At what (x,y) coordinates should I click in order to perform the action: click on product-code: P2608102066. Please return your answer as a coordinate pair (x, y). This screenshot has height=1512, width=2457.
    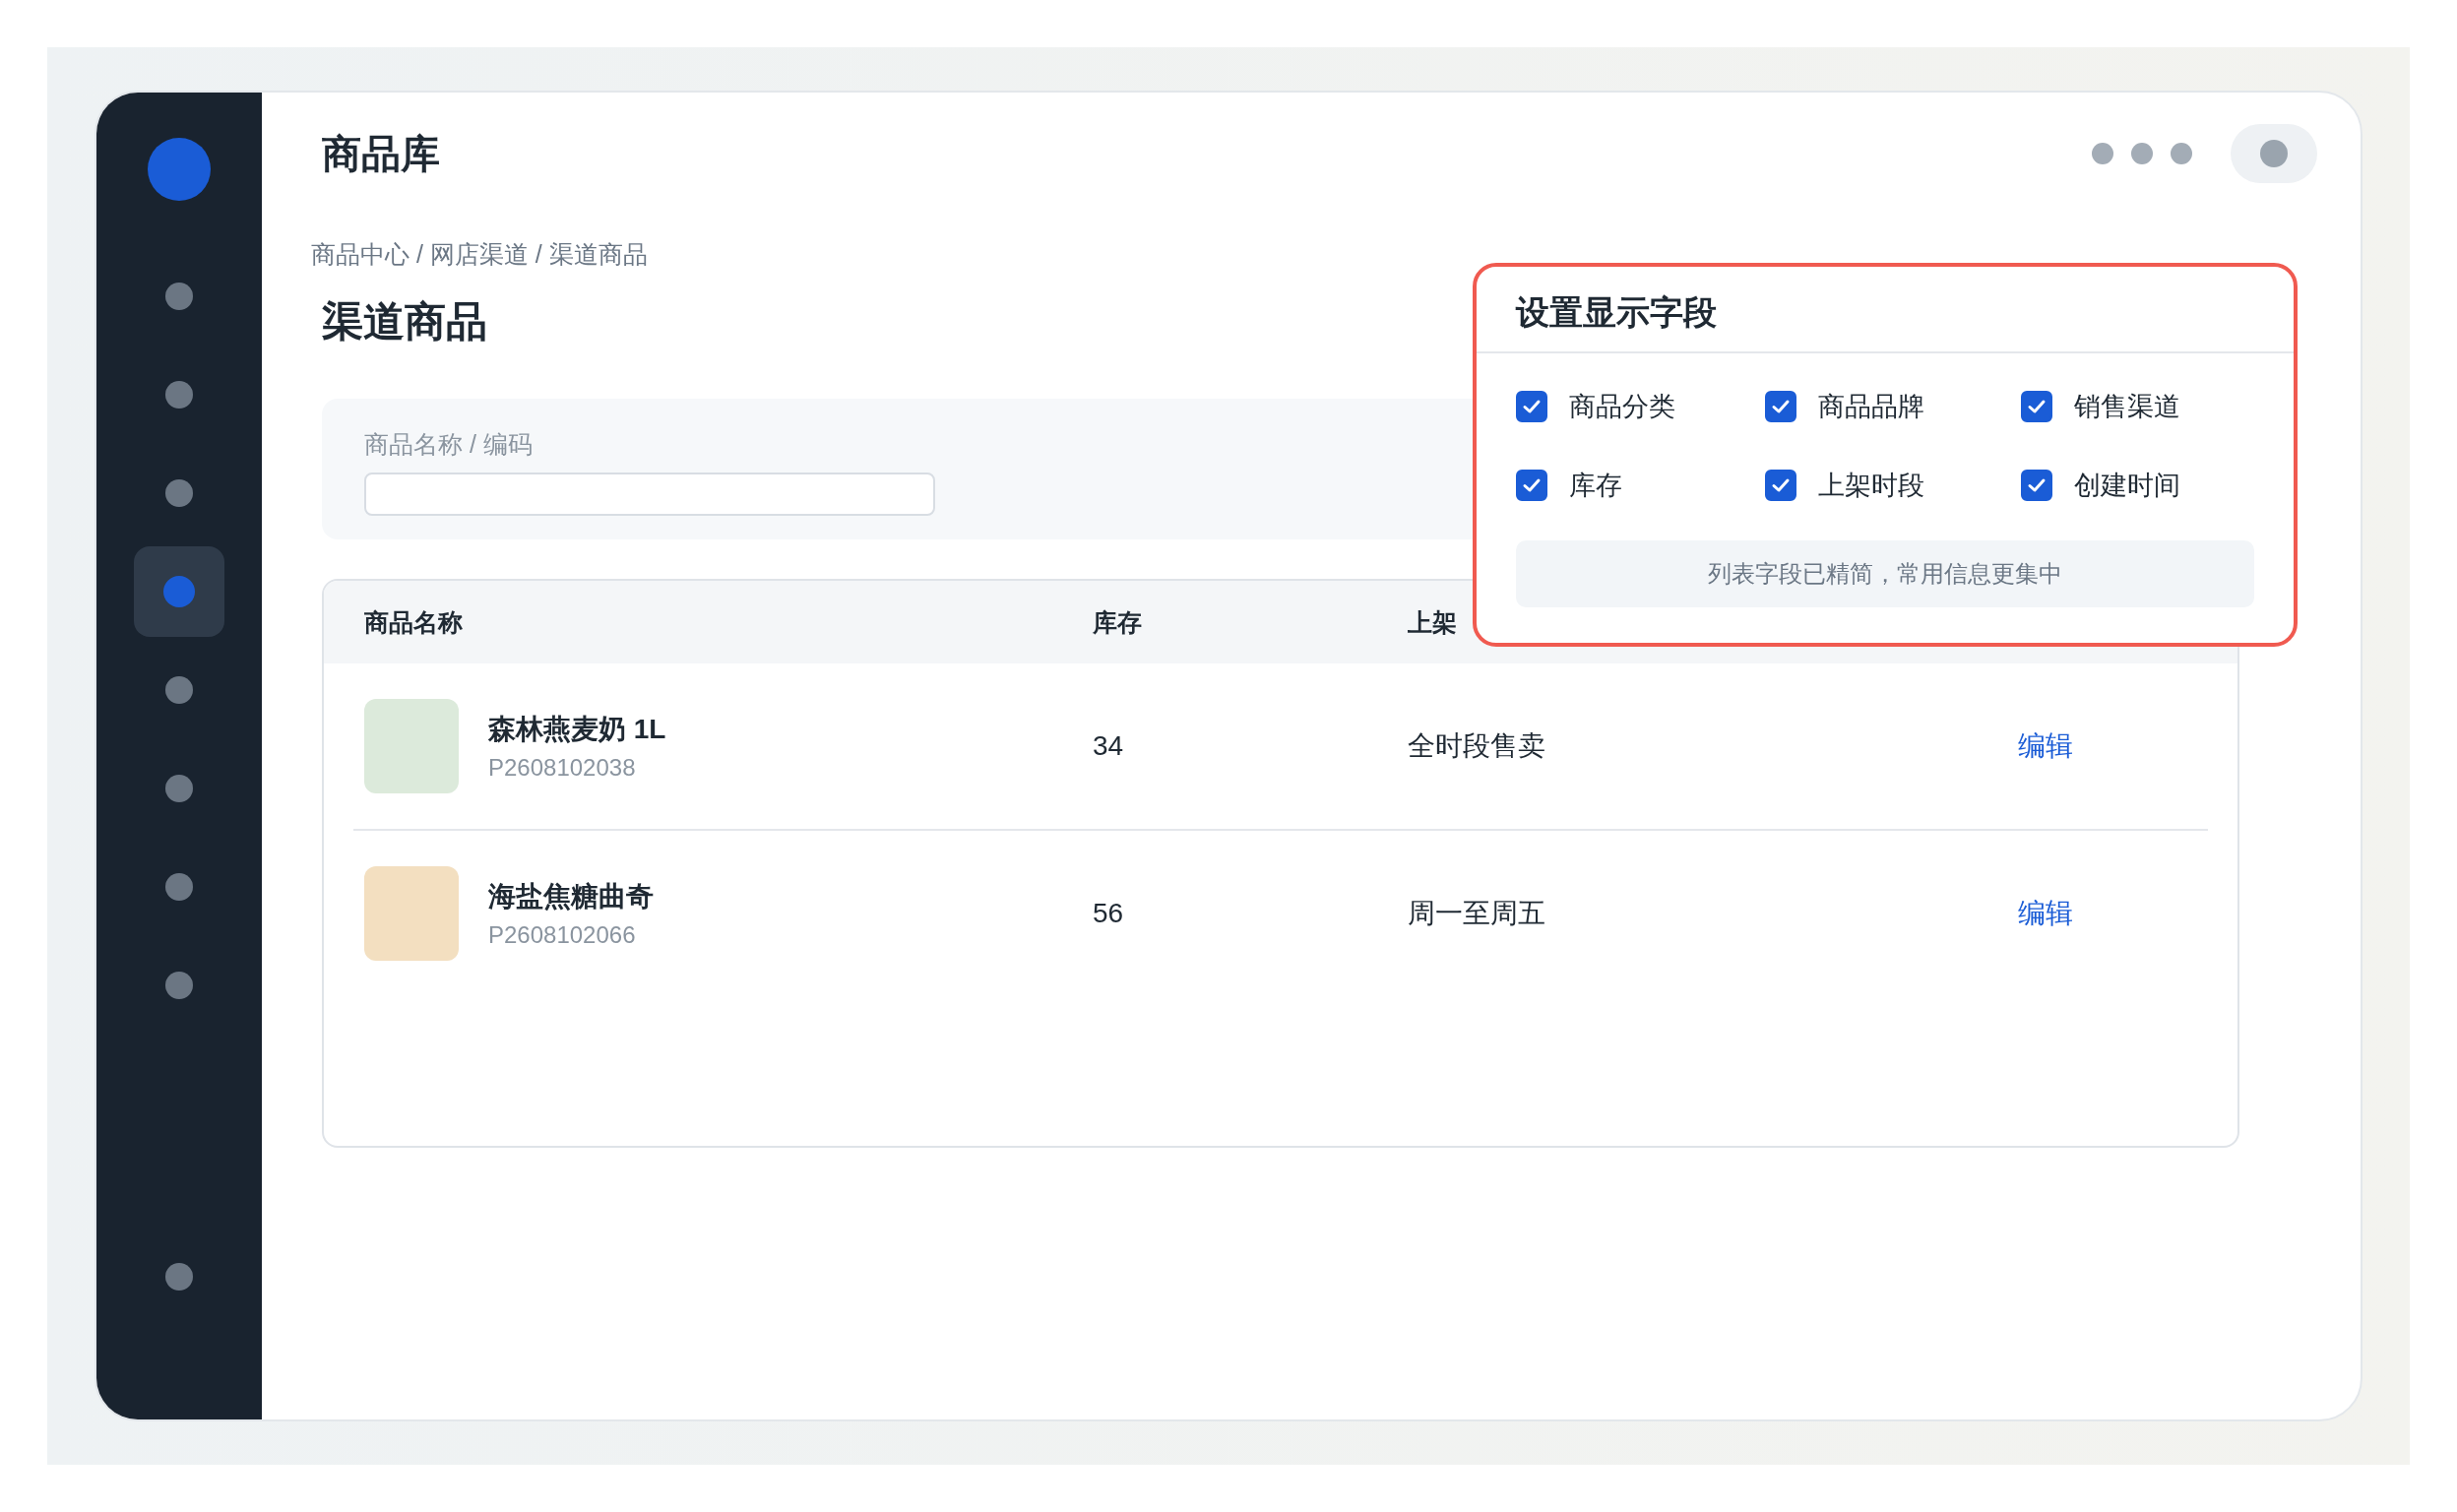
    Looking at the image, I should click on (562, 935).